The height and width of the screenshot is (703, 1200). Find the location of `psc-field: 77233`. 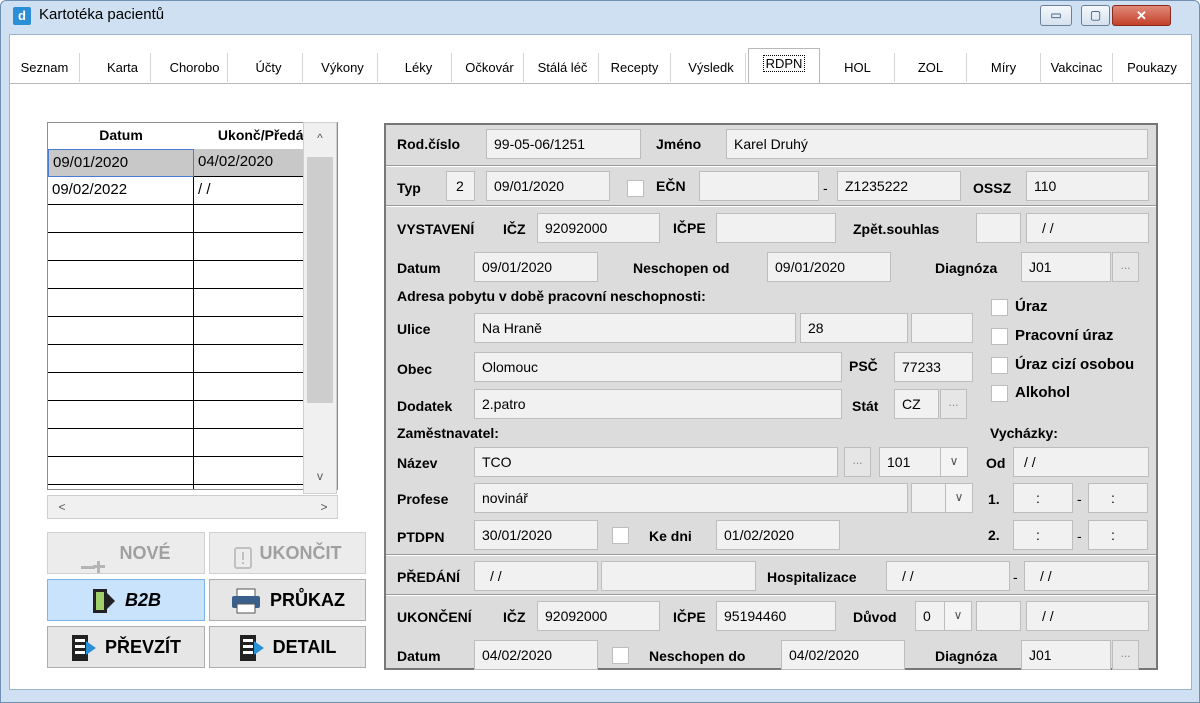

psc-field: 77233 is located at coordinates (933, 367).